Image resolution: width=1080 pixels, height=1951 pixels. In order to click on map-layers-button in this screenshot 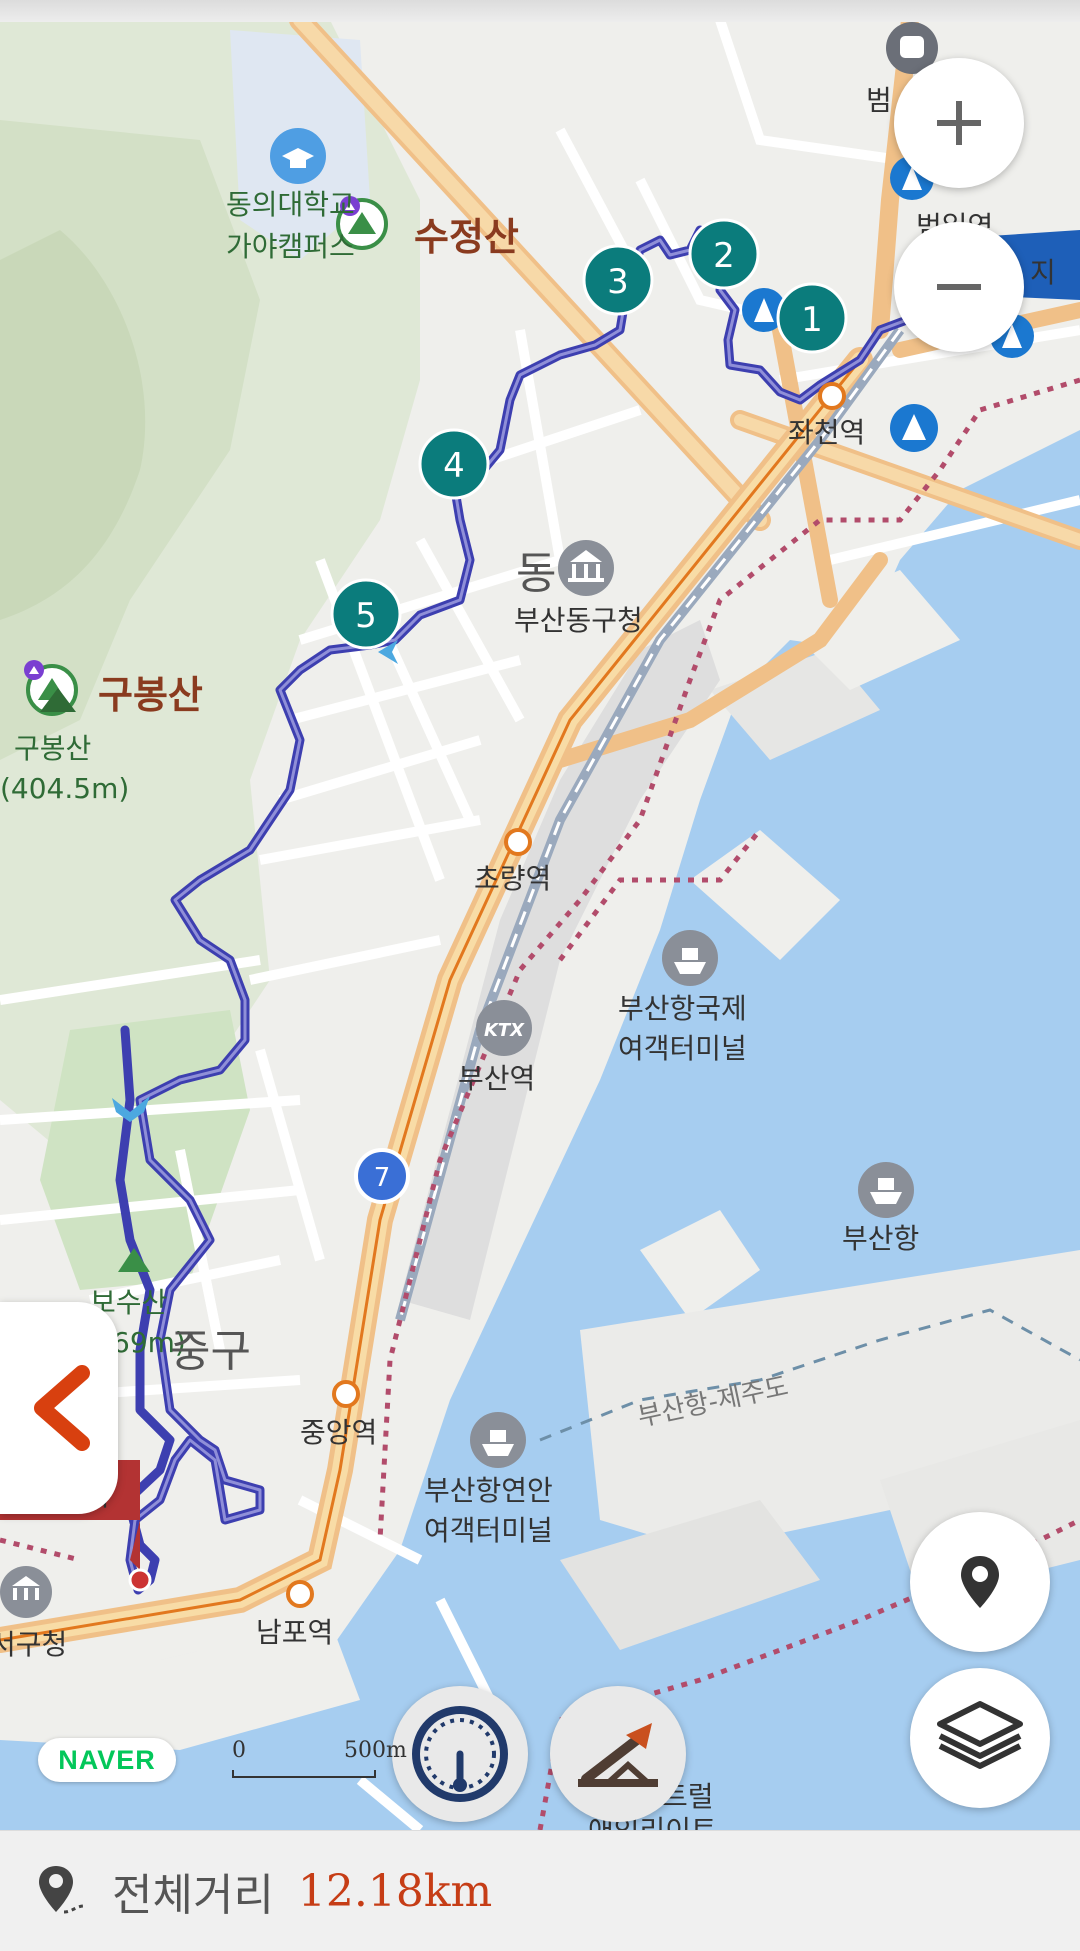, I will do `click(980, 1738)`.